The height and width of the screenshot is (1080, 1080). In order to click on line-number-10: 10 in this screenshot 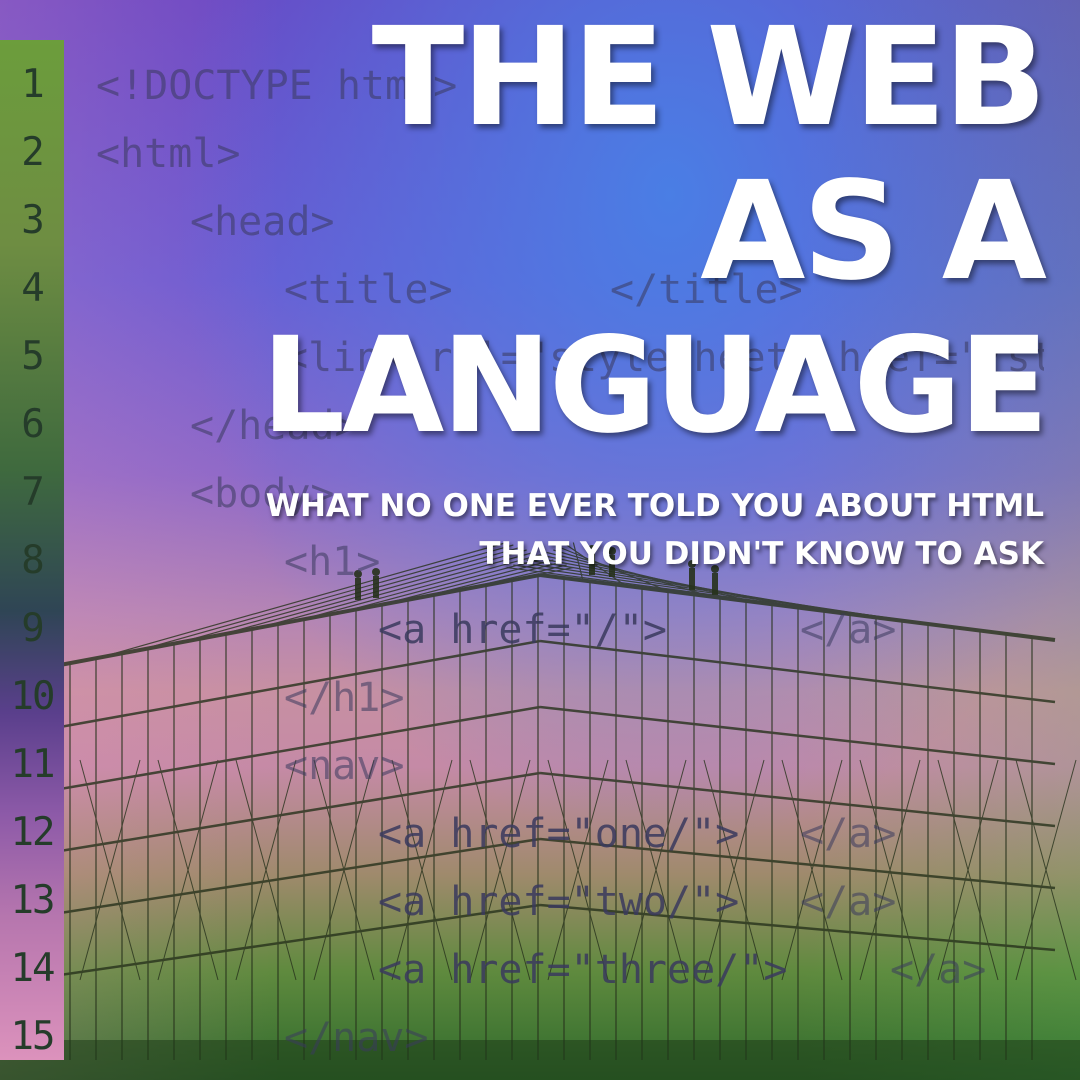, I will do `click(33, 696)`.